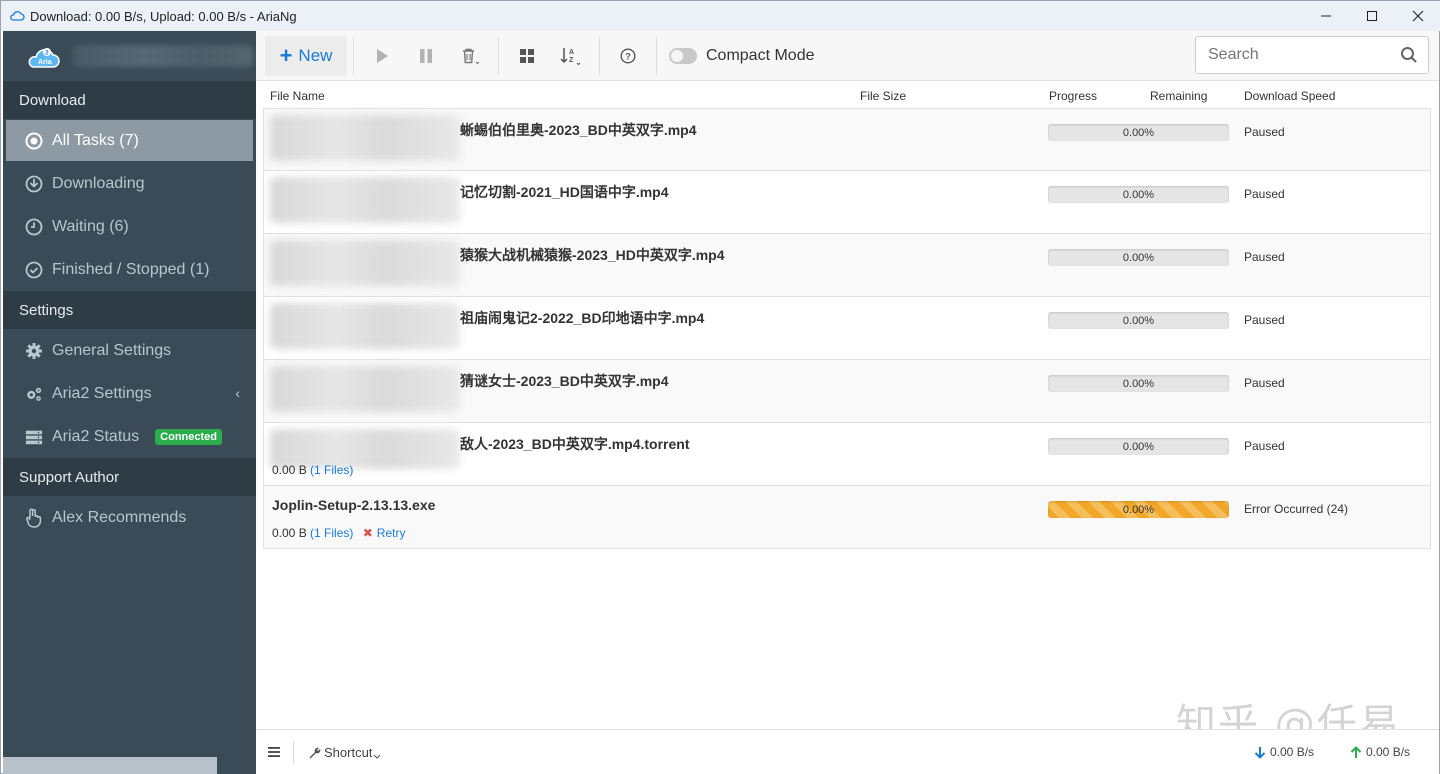  I want to click on wrench-icon, so click(315, 753).